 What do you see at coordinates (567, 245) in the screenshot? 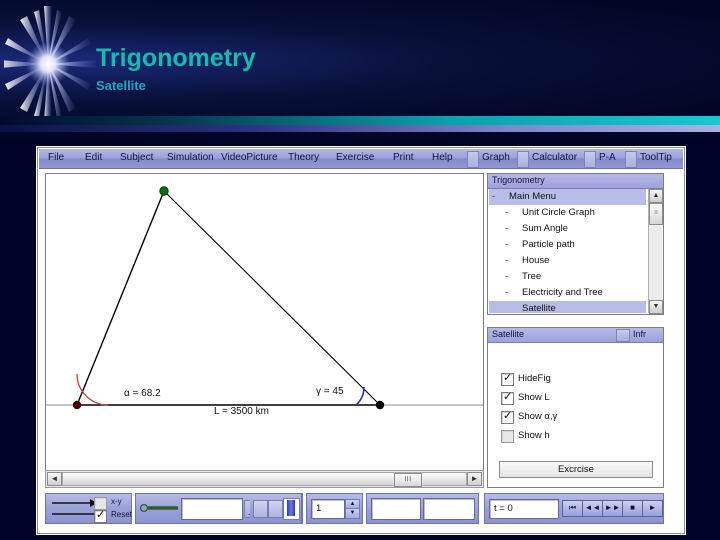
I see `tree-item-particle-path: - Particle path` at bounding box center [567, 245].